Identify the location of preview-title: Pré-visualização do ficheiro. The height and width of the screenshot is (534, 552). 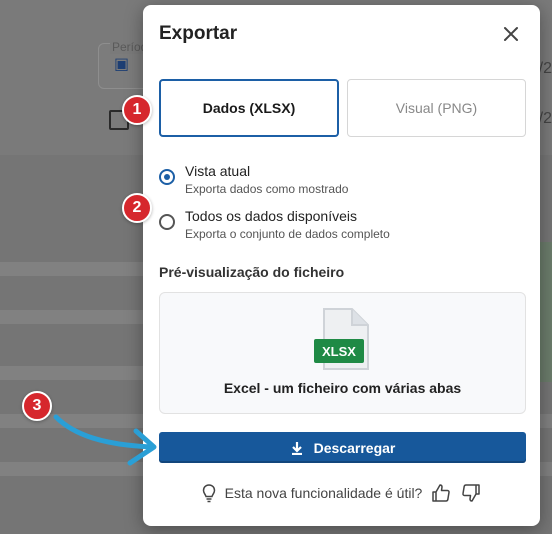
(252, 272).